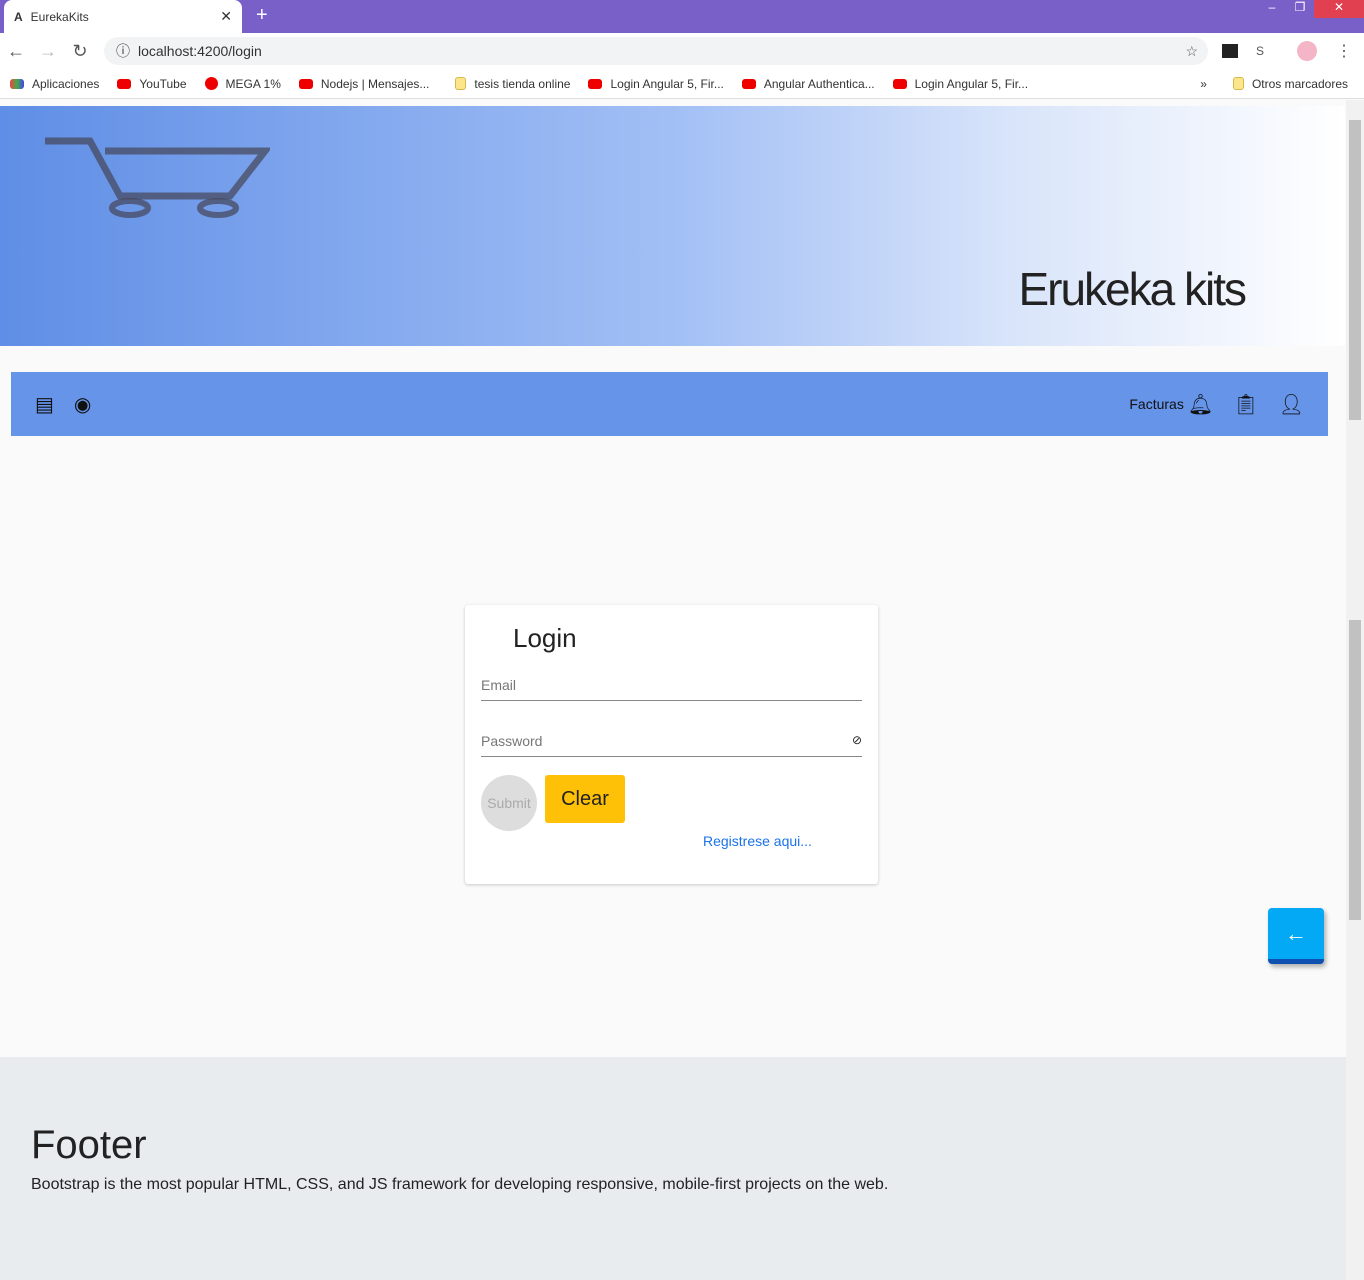 The height and width of the screenshot is (1280, 1364). What do you see at coordinates (123, 51) in the screenshot?
I see `info-icon: ⓘ` at bounding box center [123, 51].